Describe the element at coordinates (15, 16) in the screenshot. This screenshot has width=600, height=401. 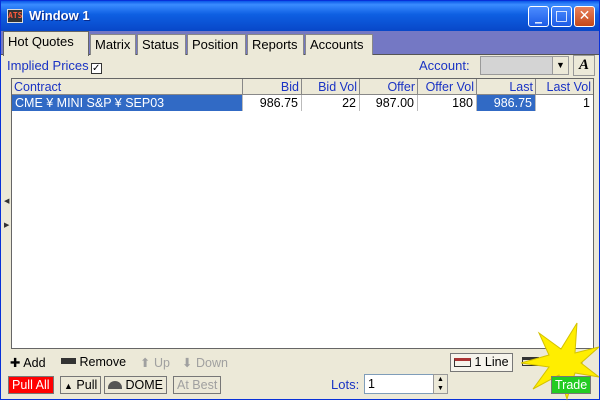
I see `app-logo-icon: ATS` at that location.